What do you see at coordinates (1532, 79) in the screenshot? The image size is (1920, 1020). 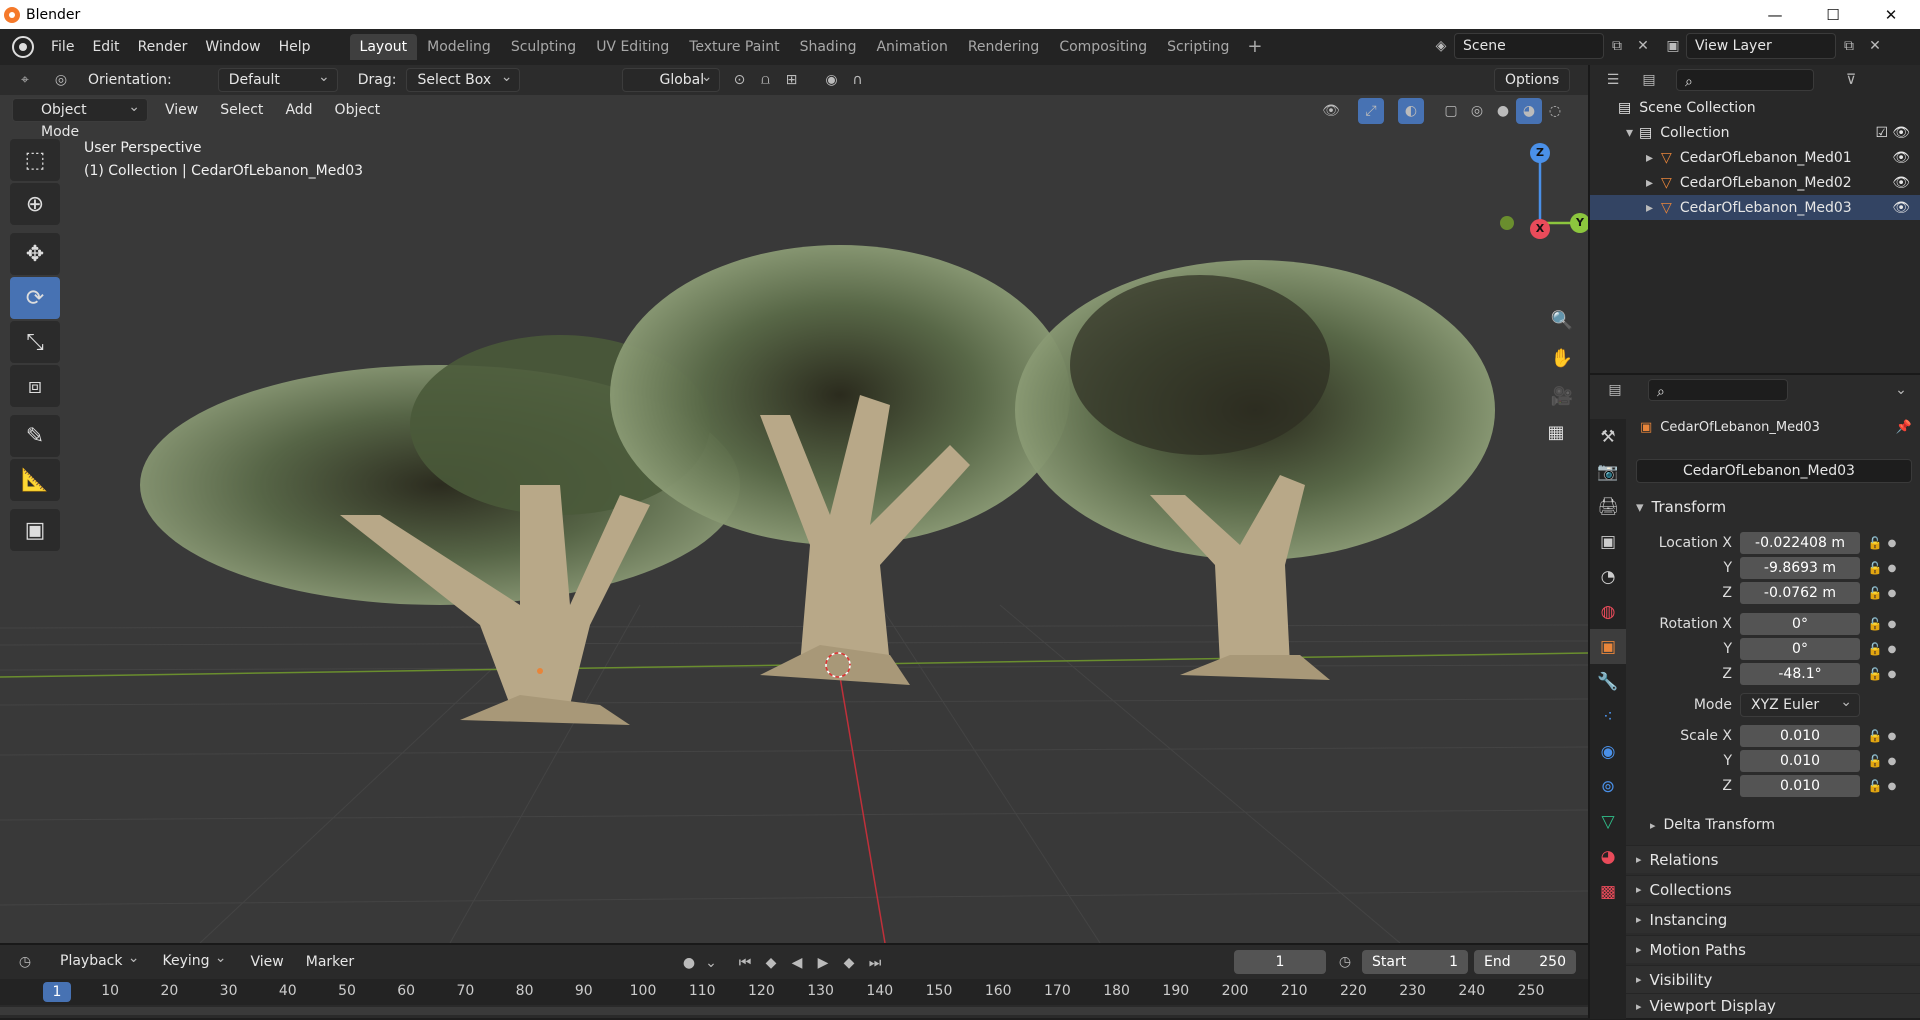 I see `options-dropdown: Options` at bounding box center [1532, 79].